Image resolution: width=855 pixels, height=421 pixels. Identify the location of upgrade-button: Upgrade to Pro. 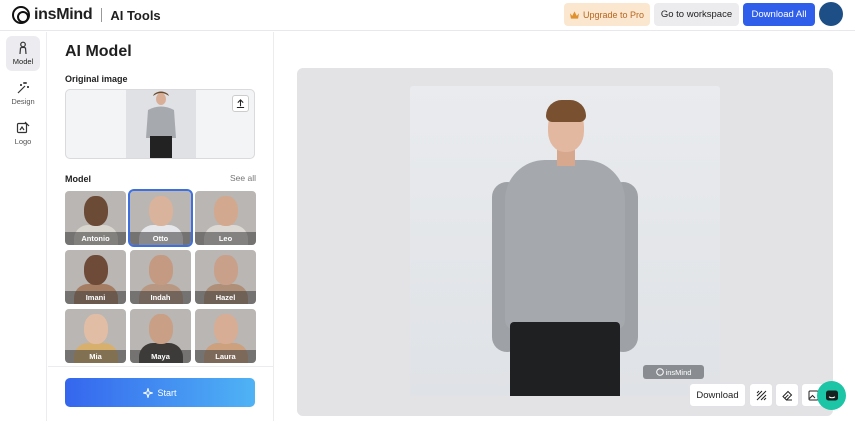
(607, 14).